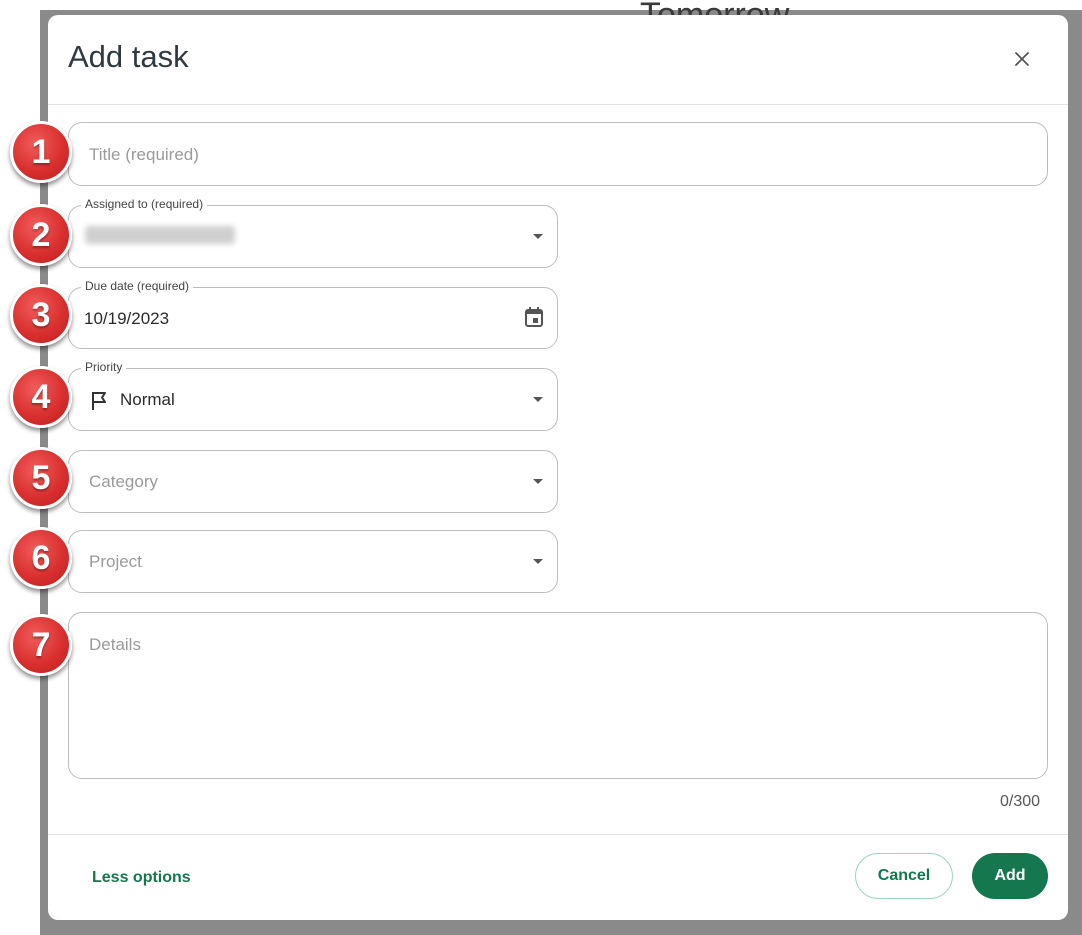 The width and height of the screenshot is (1082, 935). I want to click on priority-label: Priority, so click(104, 367).